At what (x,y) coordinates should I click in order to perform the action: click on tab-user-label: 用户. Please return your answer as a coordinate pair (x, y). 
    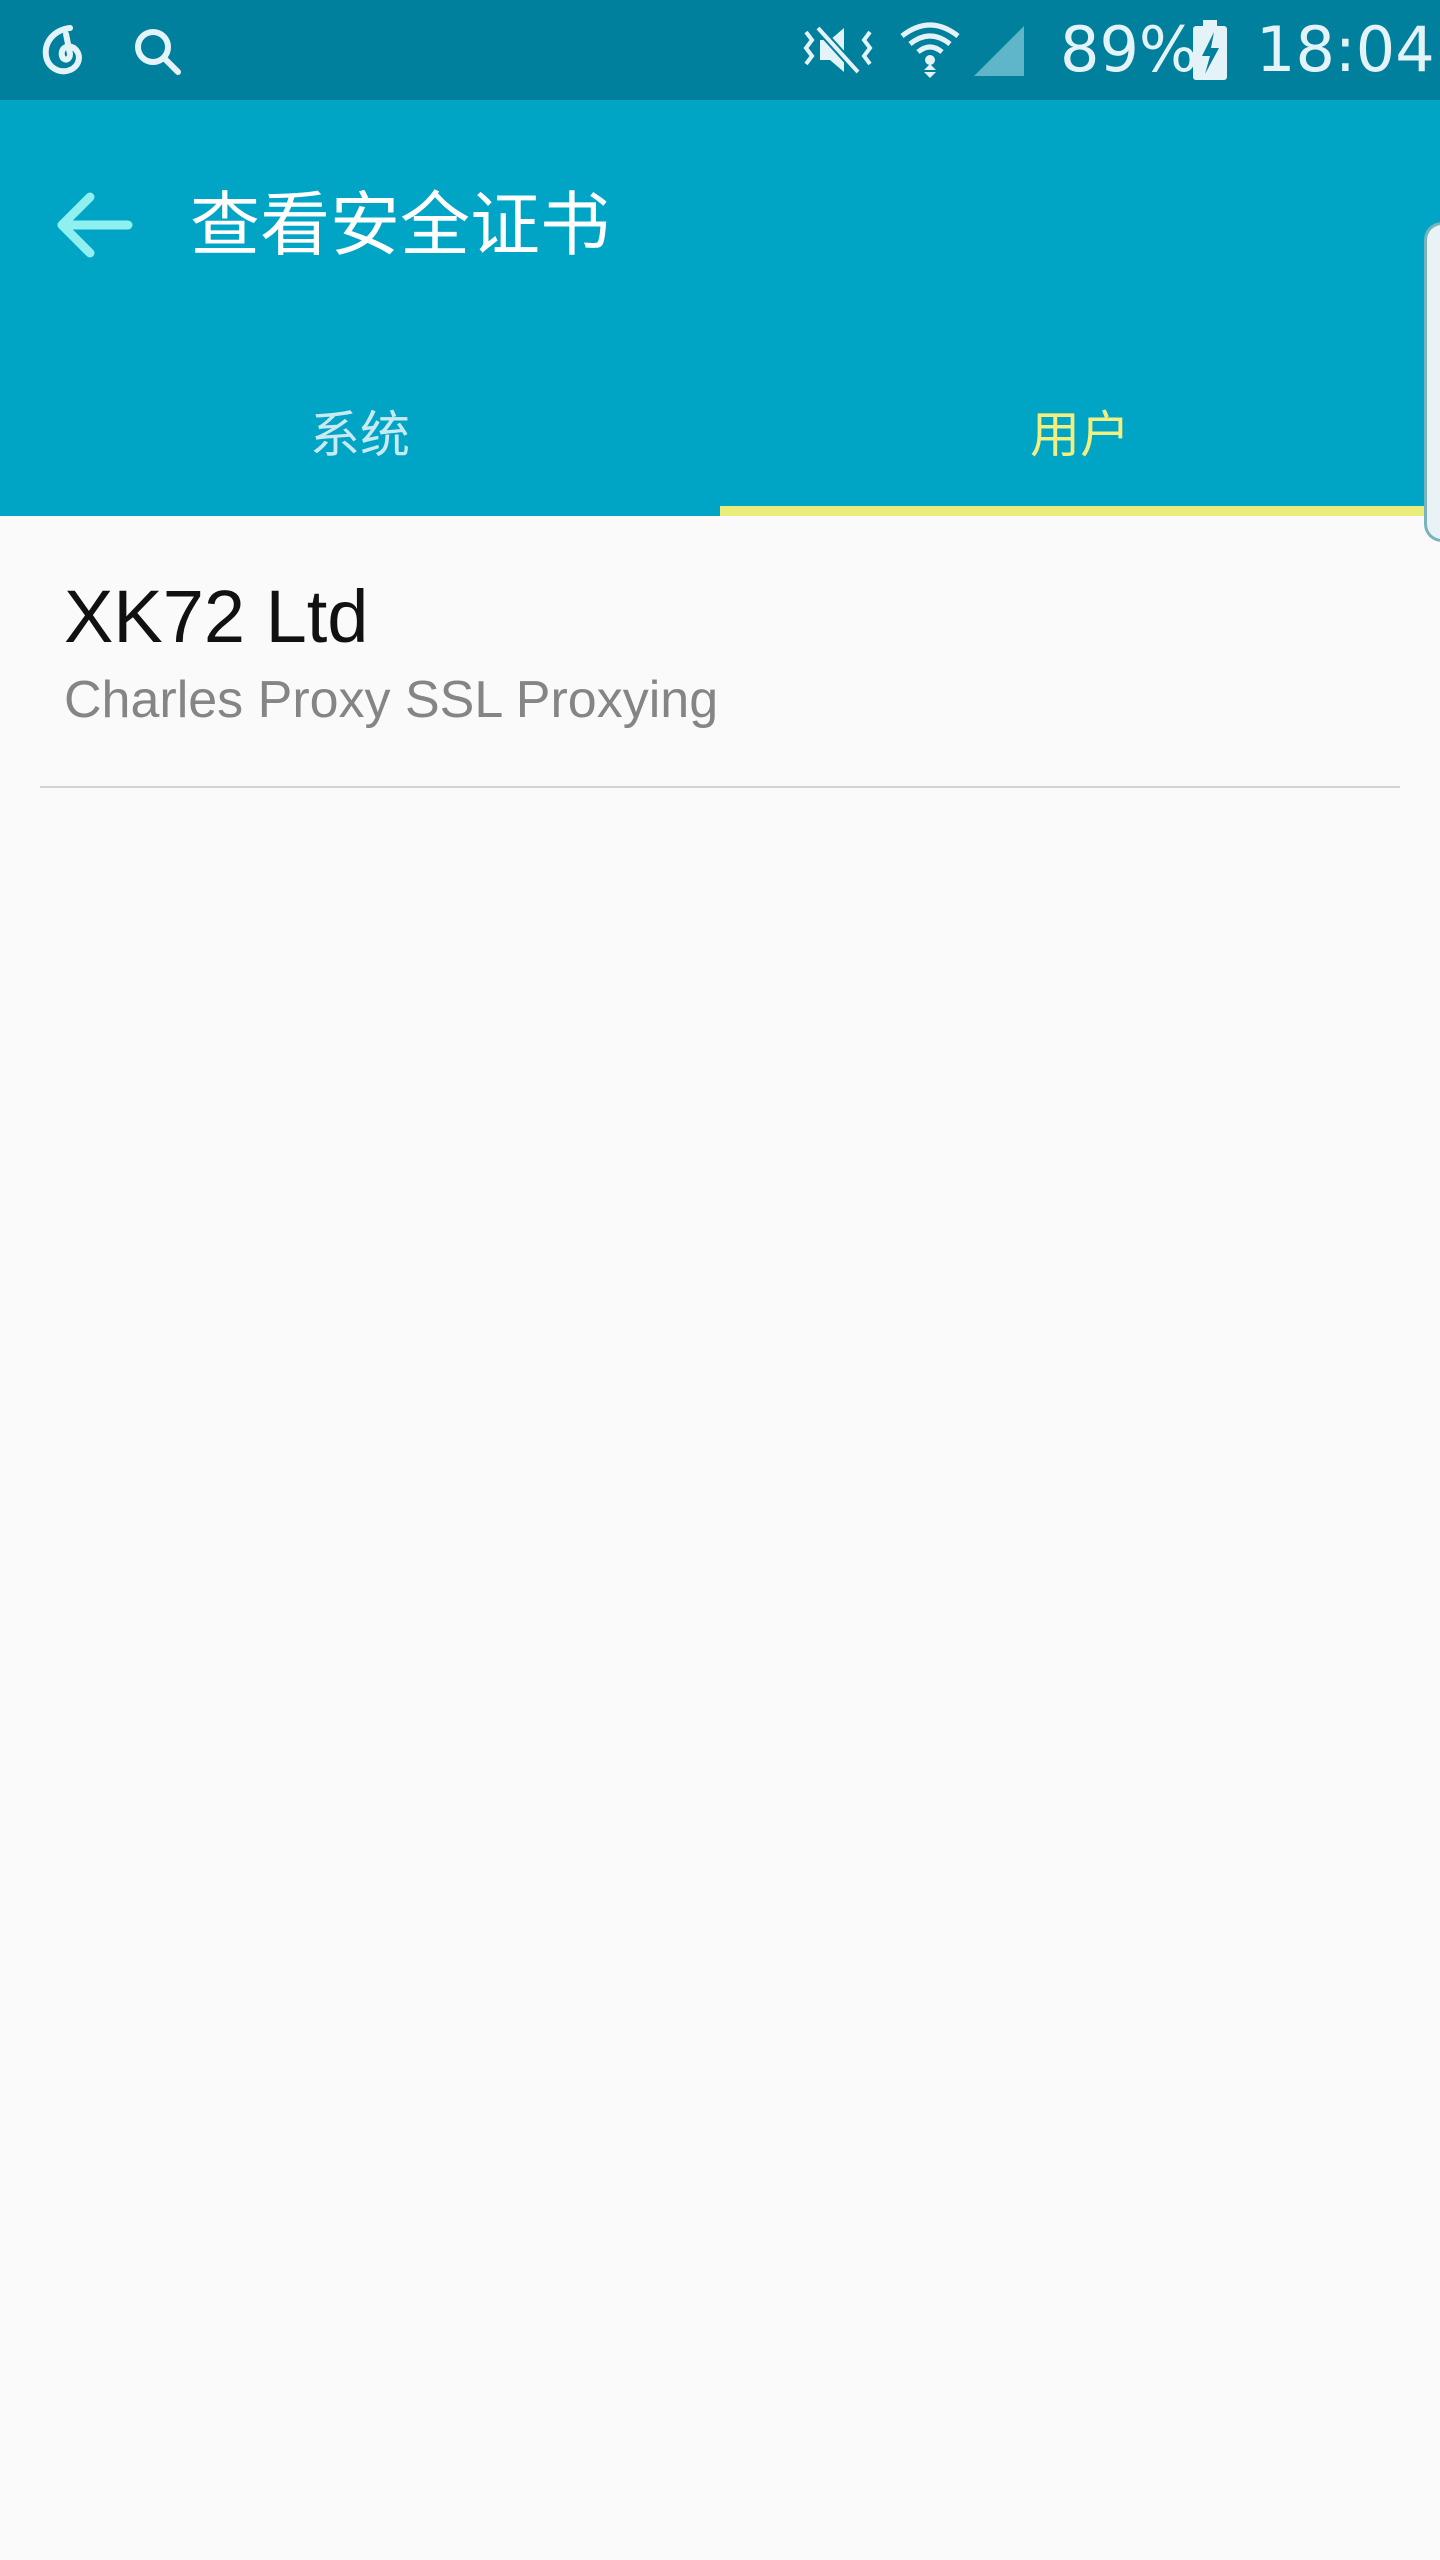
    Looking at the image, I should click on (1080, 435).